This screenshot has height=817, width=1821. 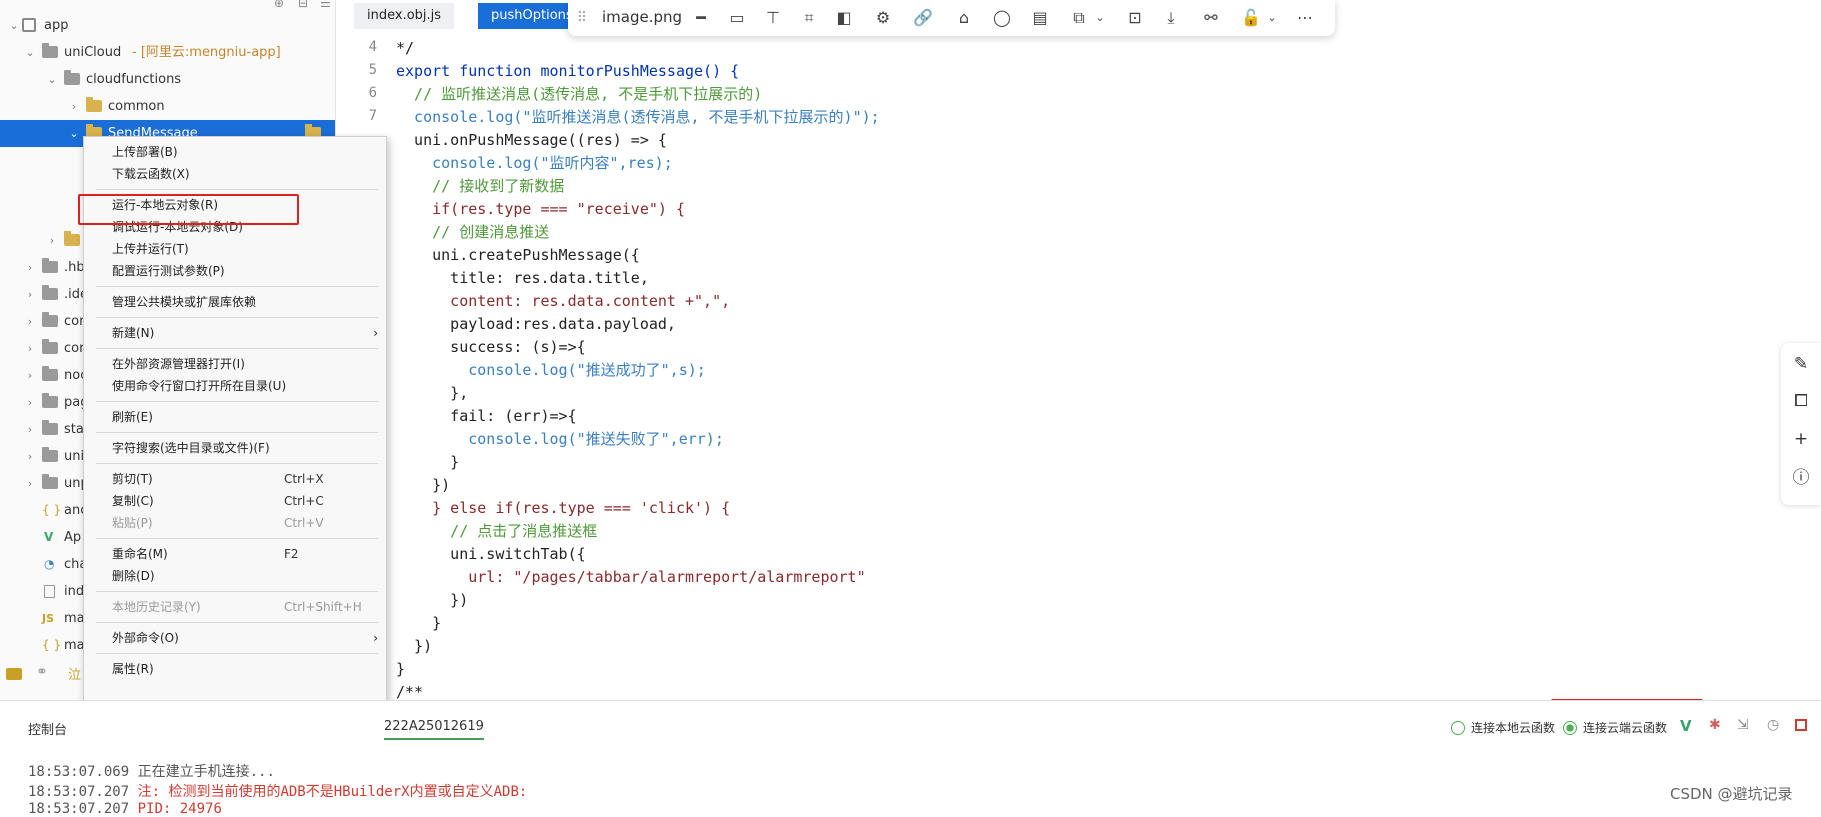 What do you see at coordinates (236, 152) in the screenshot?
I see `menu-item: 上传部署(B)` at bounding box center [236, 152].